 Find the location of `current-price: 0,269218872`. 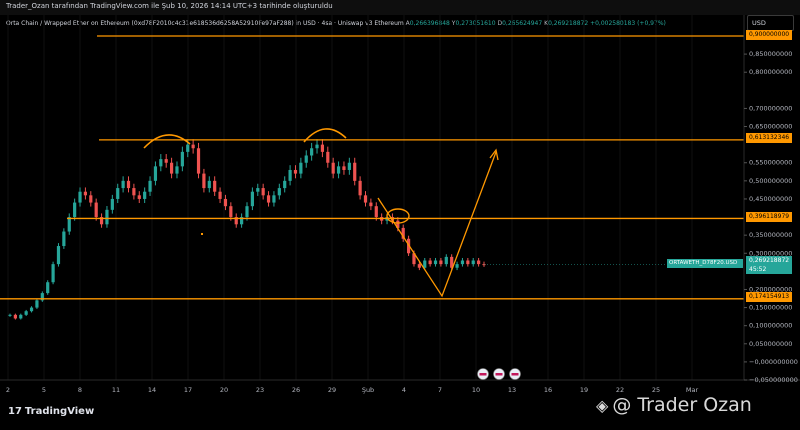

current-price: 0,269218872 is located at coordinates (769, 260).